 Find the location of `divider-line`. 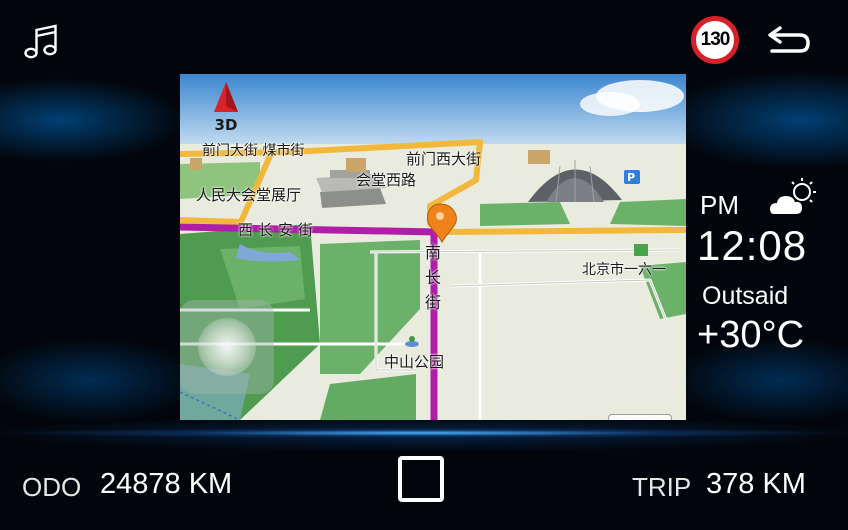

divider-line is located at coordinates (424, 433).